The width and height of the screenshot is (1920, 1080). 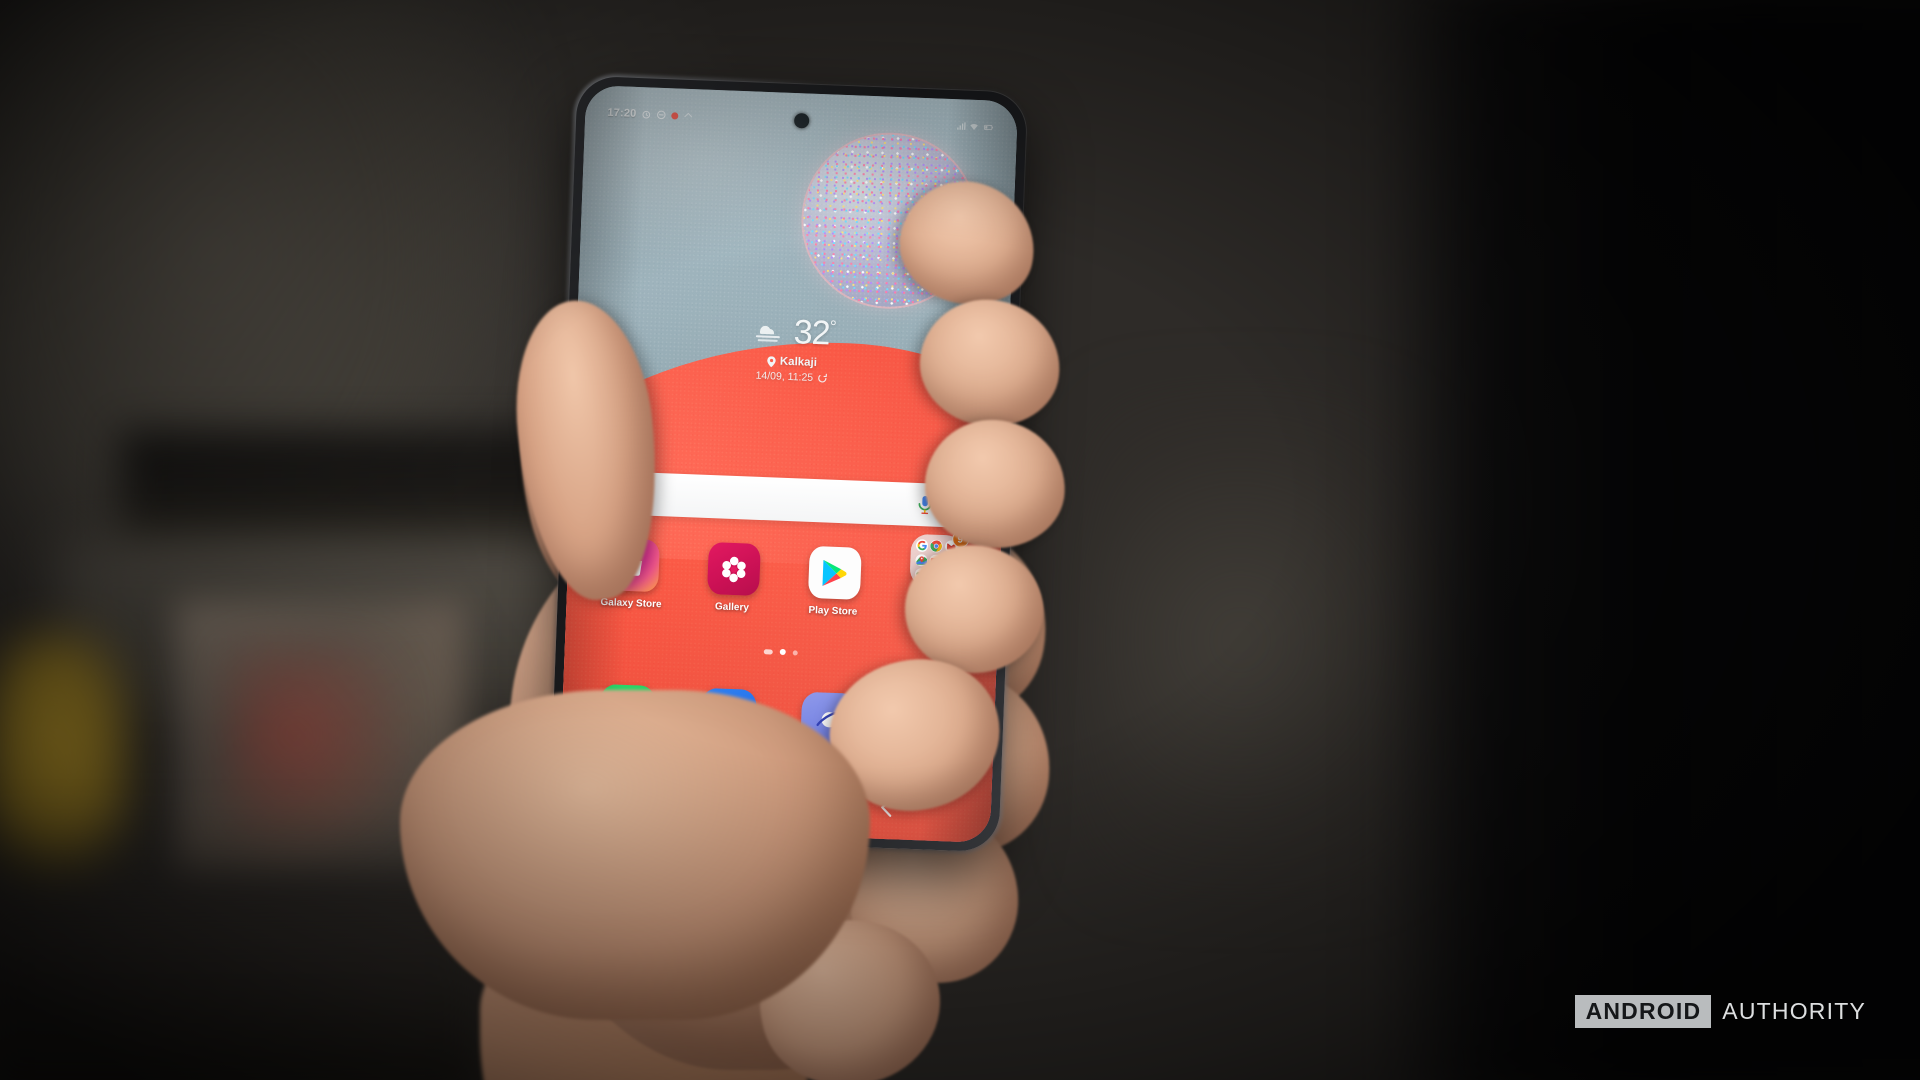 What do you see at coordinates (1643, 1011) in the screenshot?
I see `watermark-brand-boxed: ANDROID` at bounding box center [1643, 1011].